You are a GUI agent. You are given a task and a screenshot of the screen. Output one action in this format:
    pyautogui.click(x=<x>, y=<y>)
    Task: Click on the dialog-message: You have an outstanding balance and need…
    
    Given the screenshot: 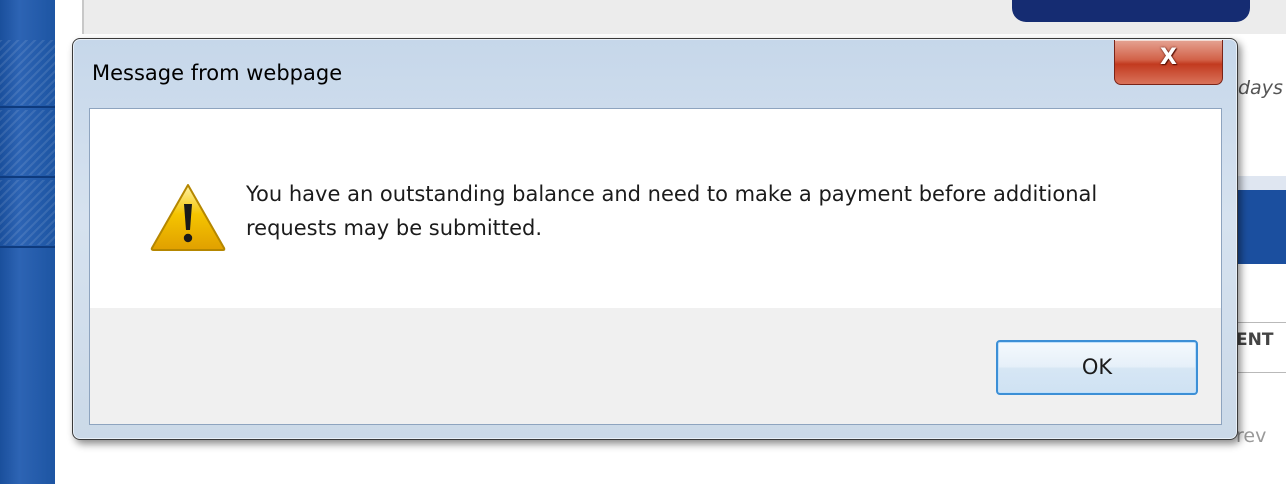 What is the action you would take?
    pyautogui.click(x=672, y=211)
    